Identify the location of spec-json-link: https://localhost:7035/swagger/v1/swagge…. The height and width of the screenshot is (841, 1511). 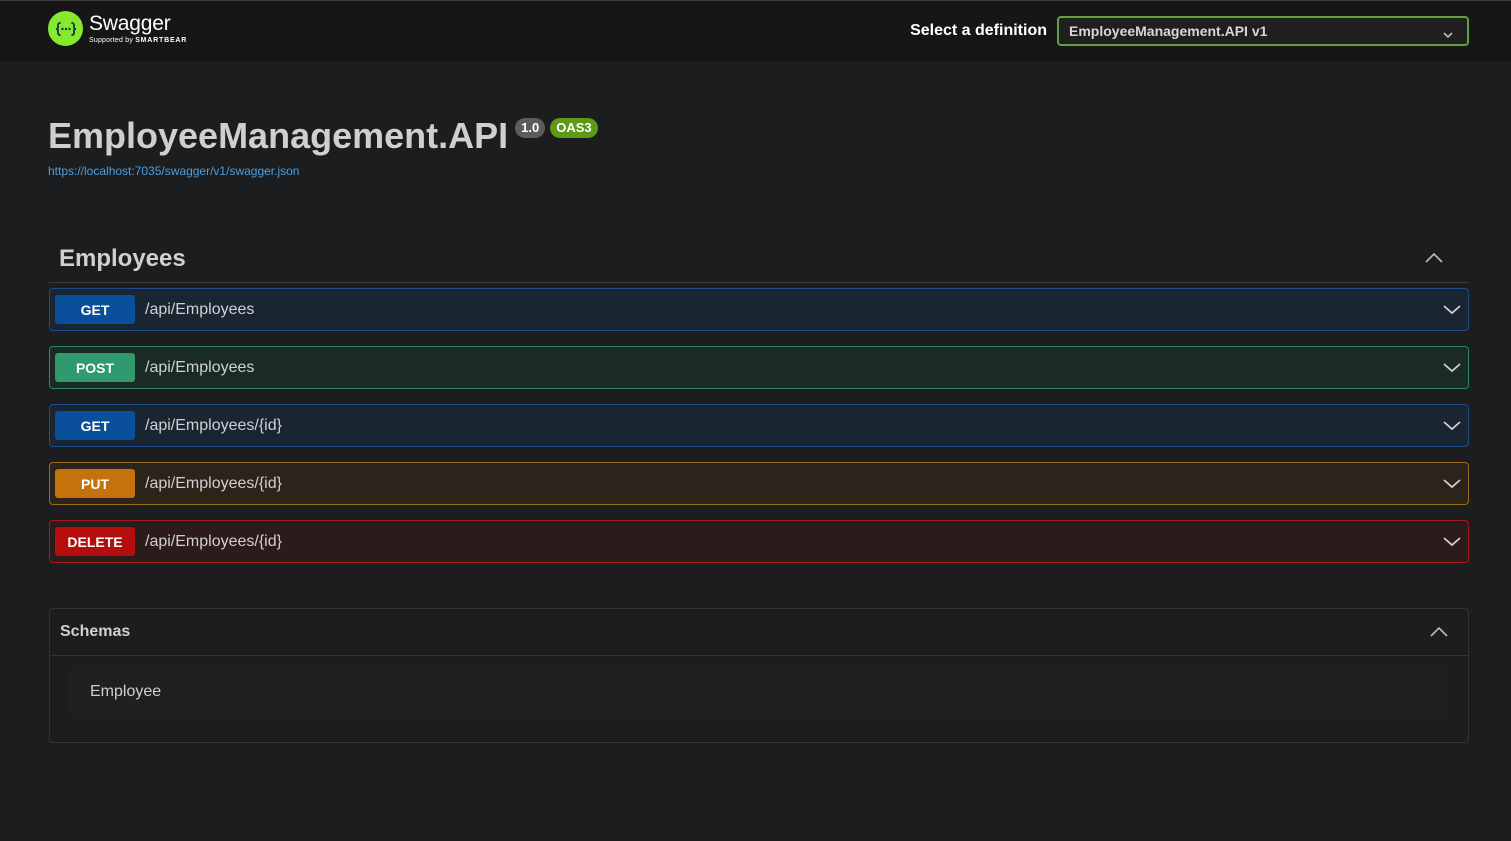
(323, 171).